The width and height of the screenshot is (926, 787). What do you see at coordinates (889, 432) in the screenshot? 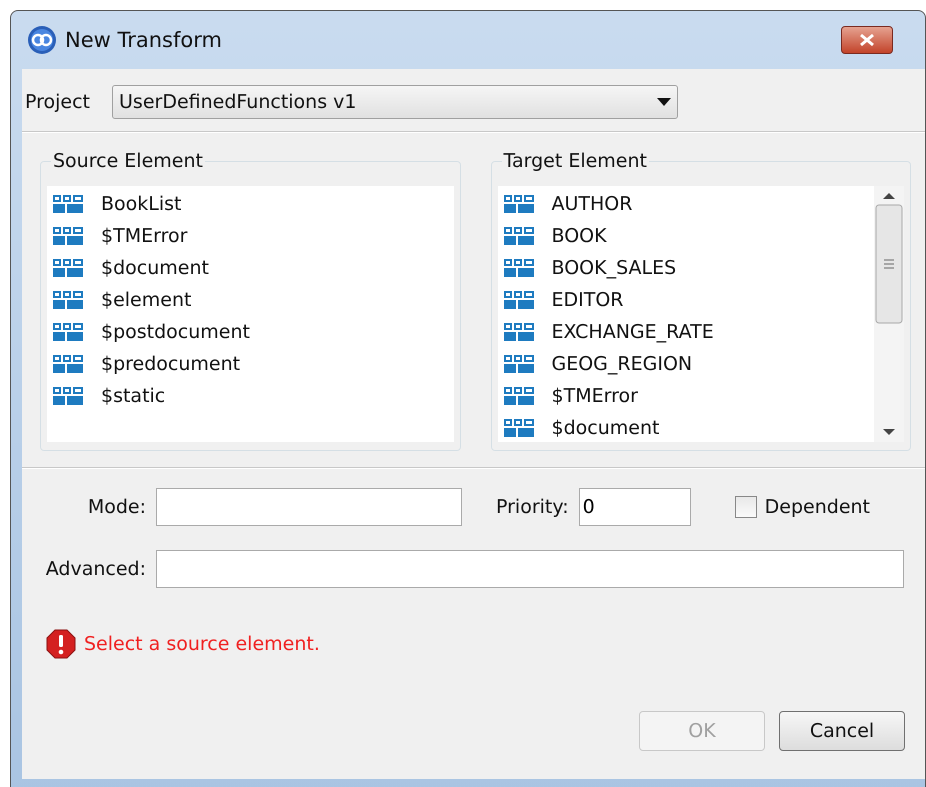
I see `scroll-down-icon` at bounding box center [889, 432].